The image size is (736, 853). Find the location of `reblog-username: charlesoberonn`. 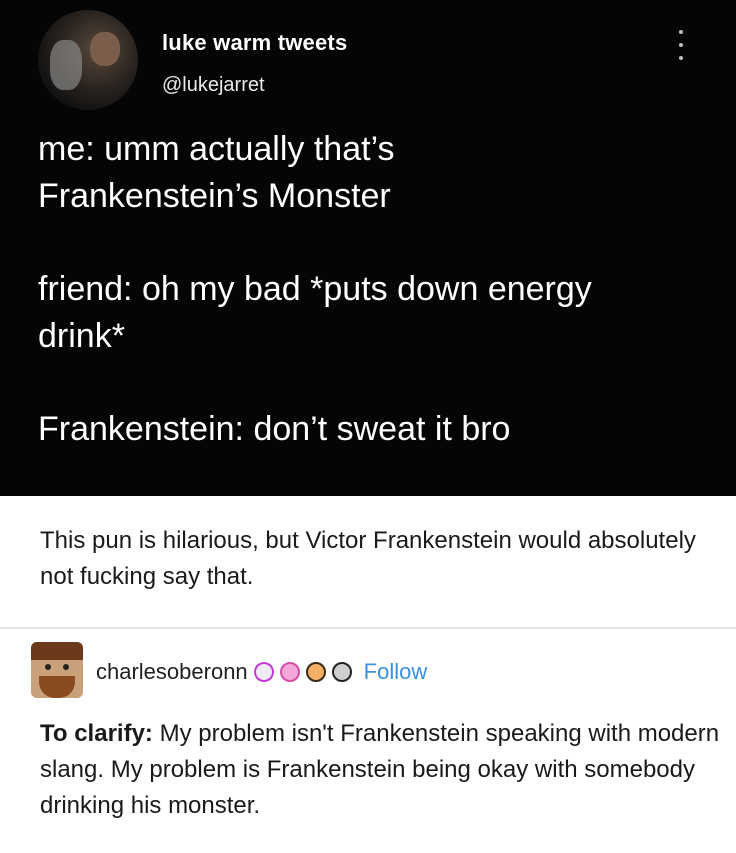

reblog-username: charlesoberonn is located at coordinates (172, 672).